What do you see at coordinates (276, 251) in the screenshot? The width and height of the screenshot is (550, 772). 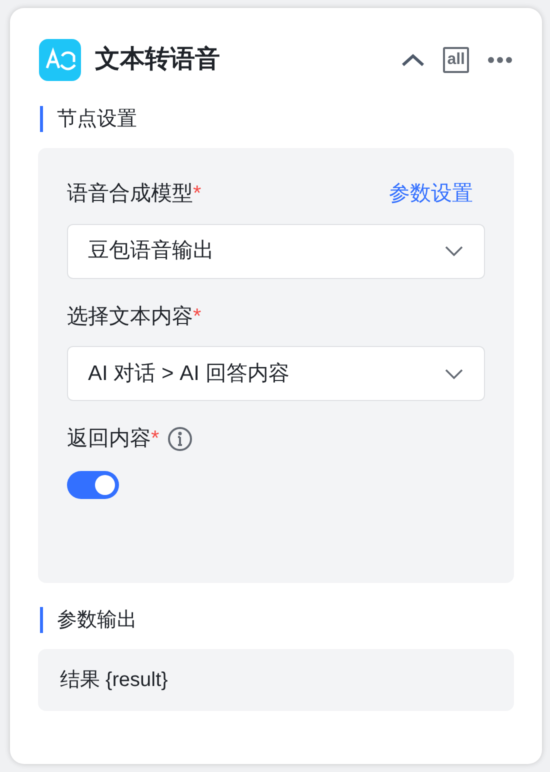 I see `select-field: 豆包语音输出` at bounding box center [276, 251].